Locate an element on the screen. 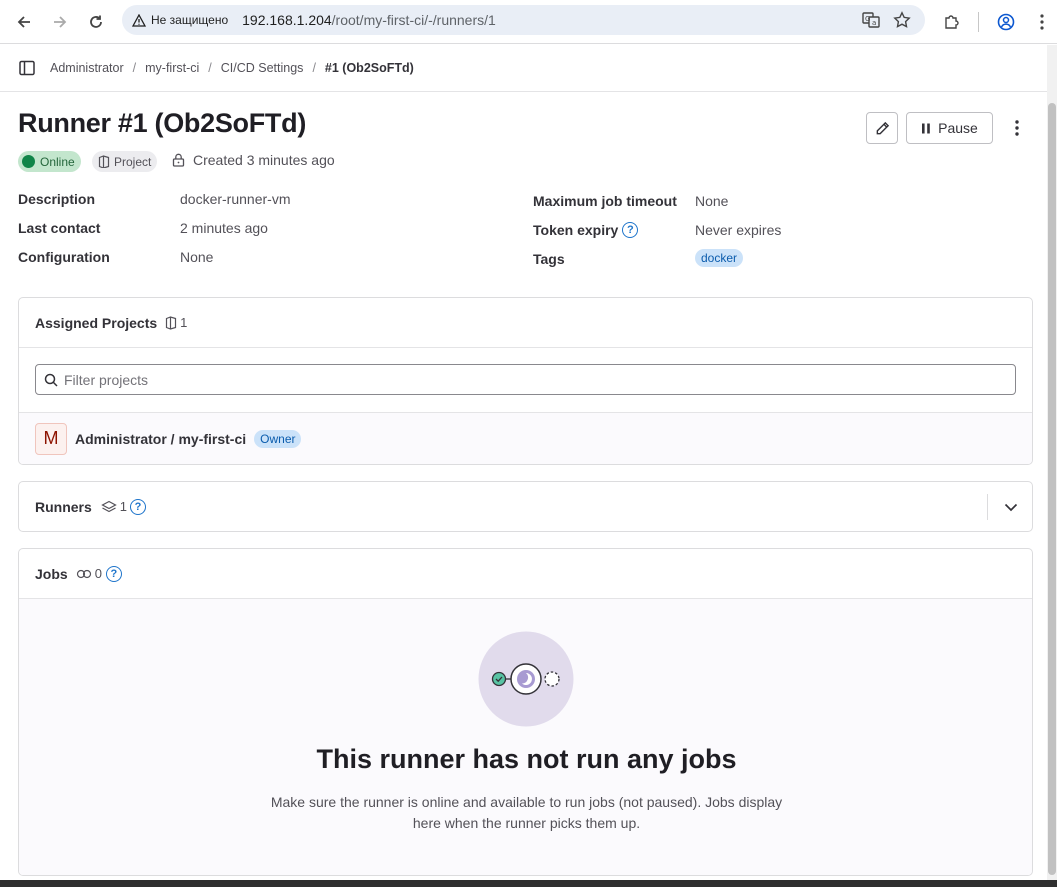  assigned-projects-header: Assigned Projects 1 is located at coordinates (525, 322).